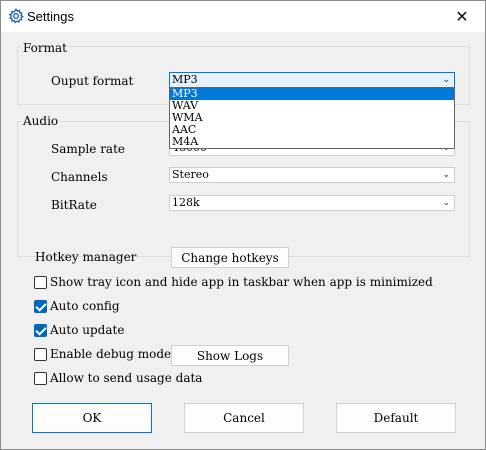  I want to click on channels-label: Channels, so click(79, 177).